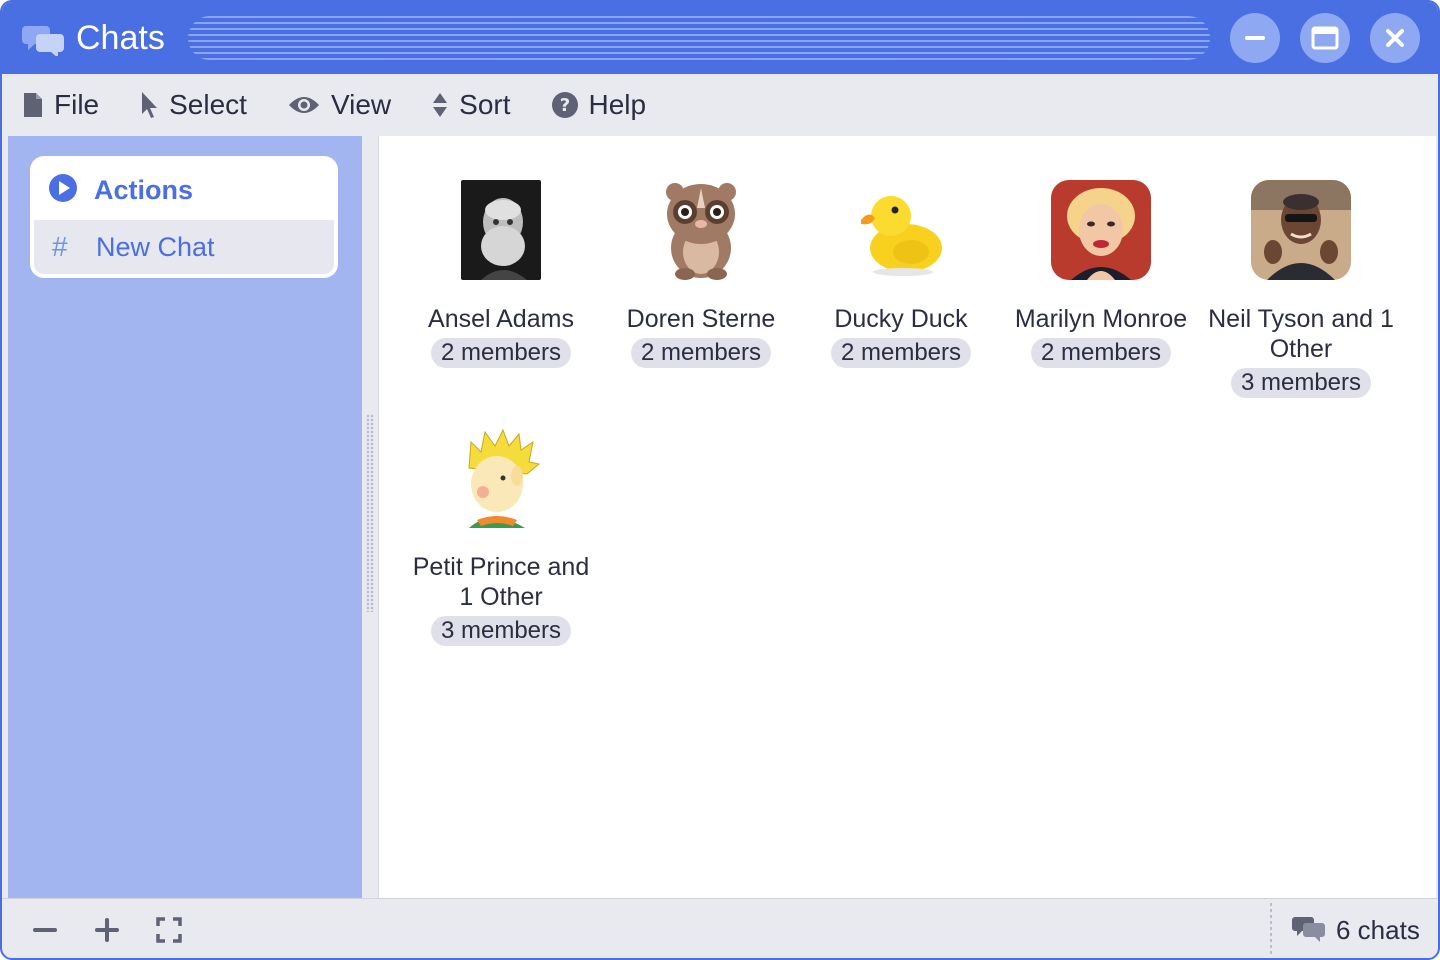  I want to click on chat-name: Petit Prince and 1 Other, so click(501, 582).